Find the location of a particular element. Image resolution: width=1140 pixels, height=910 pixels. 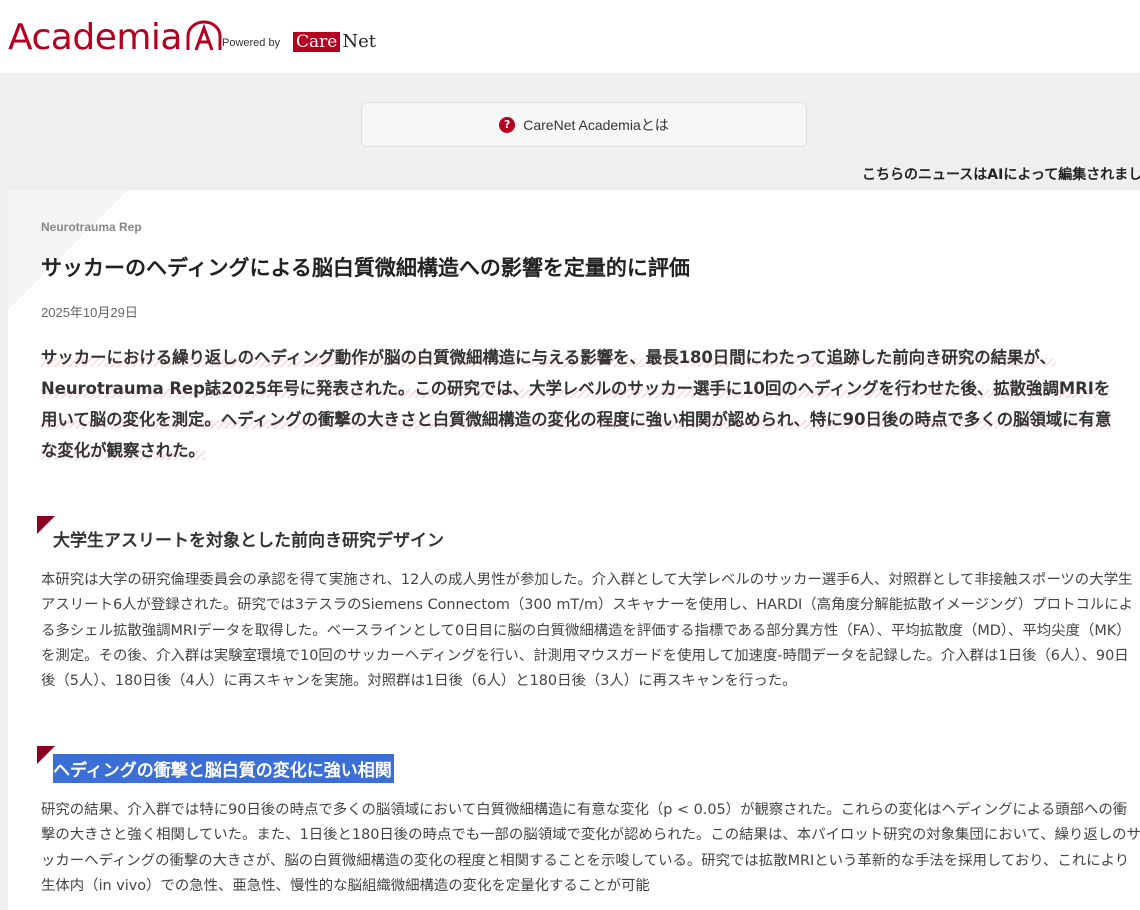

carenet-logo: Care Net is located at coordinates (334, 42).